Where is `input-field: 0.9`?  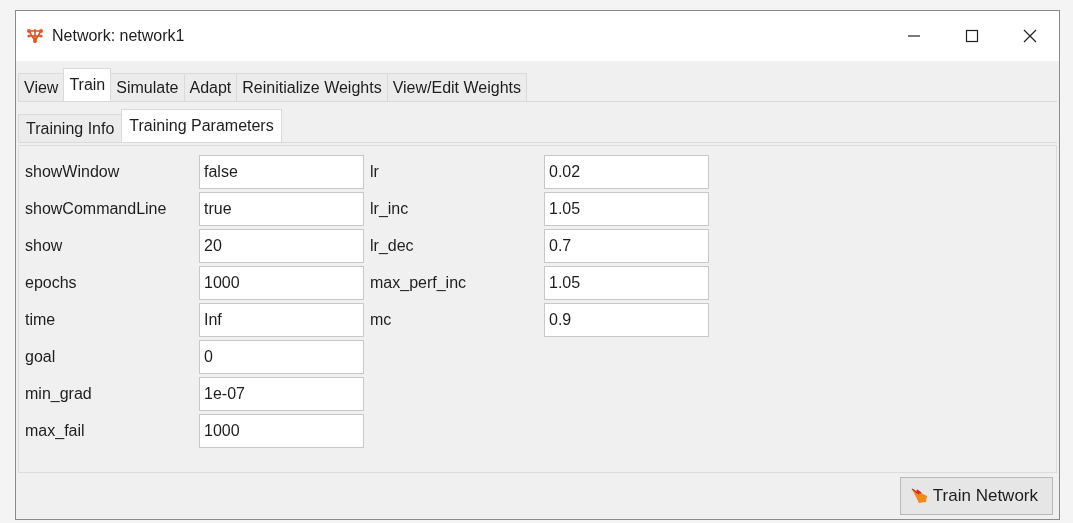 input-field: 0.9 is located at coordinates (626, 320).